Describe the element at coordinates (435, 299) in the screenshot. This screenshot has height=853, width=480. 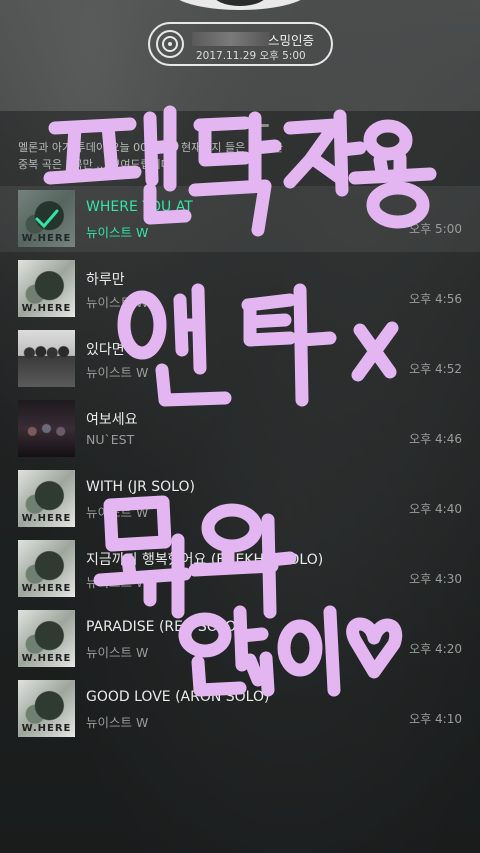
I see `track-play-time: 오후 4:56` at that location.